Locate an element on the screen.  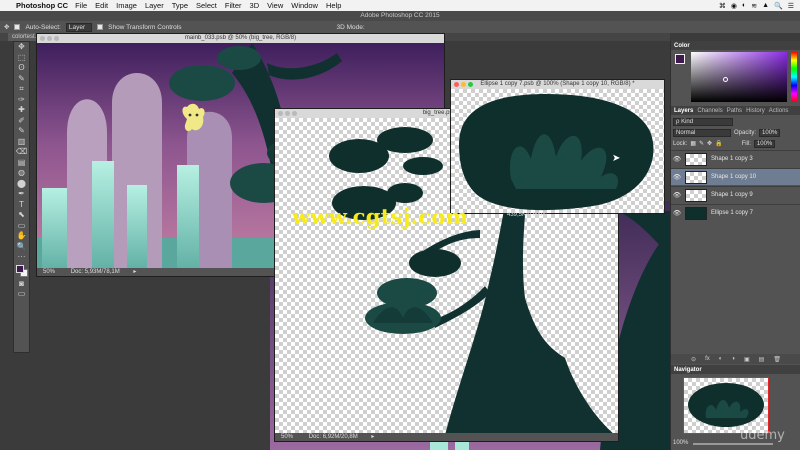
menu-window: Window is located at coordinates (304, 5).